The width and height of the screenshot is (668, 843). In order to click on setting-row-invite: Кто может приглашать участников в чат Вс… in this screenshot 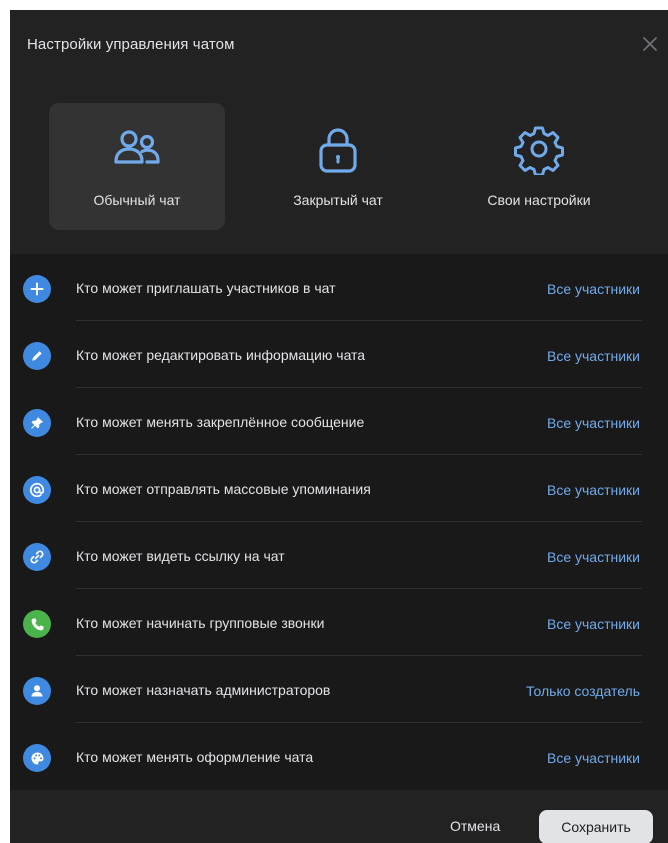, I will do `click(339, 287)`.